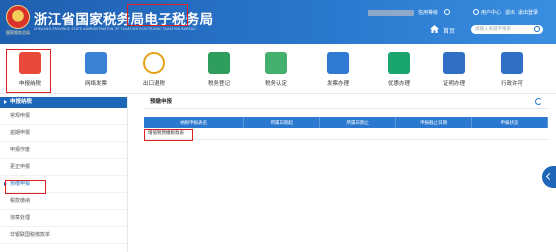  Describe the element at coordinates (337, 84) in the screenshot. I see `nav-label: 发票办理` at that location.